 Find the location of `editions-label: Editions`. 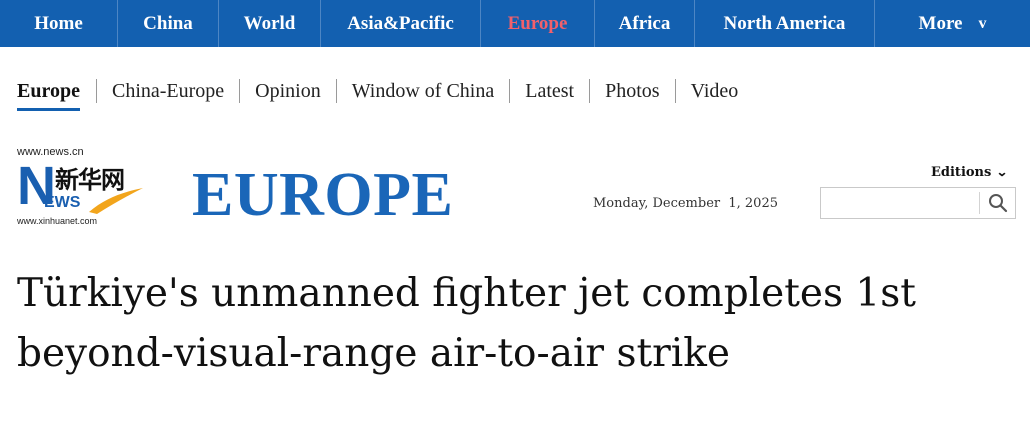

editions-label: Editions is located at coordinates (961, 172).